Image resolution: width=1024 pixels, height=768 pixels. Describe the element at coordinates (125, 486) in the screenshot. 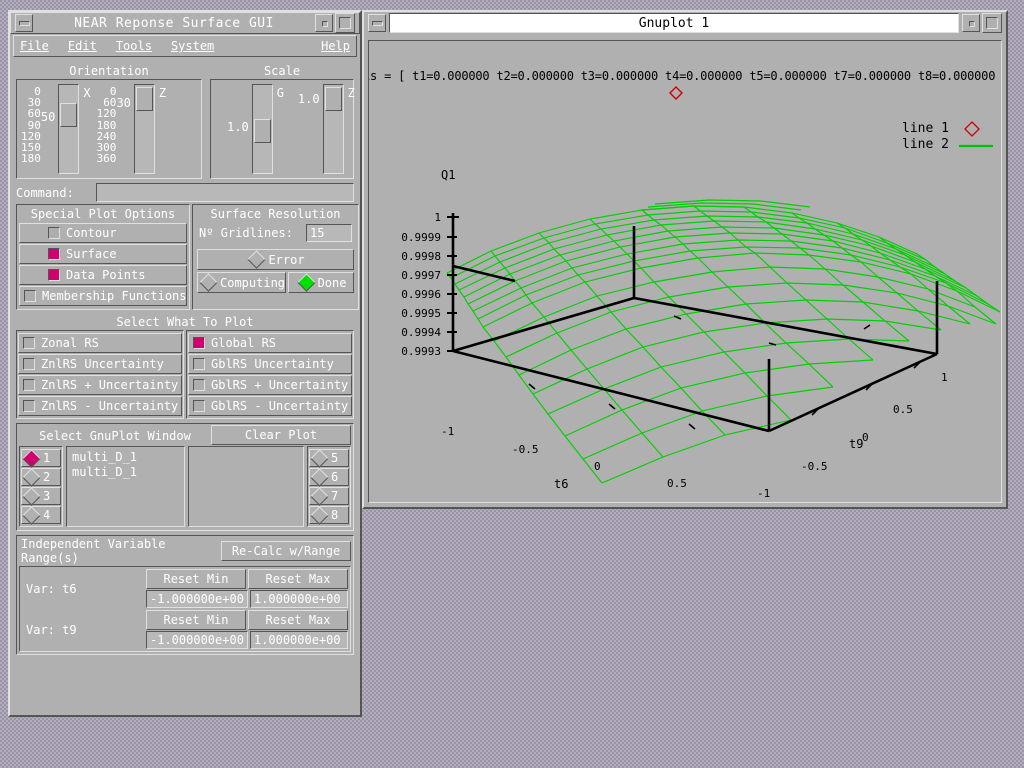

I see `gnuplot-window-list-left: multi_D_1 multi_D_1` at that location.